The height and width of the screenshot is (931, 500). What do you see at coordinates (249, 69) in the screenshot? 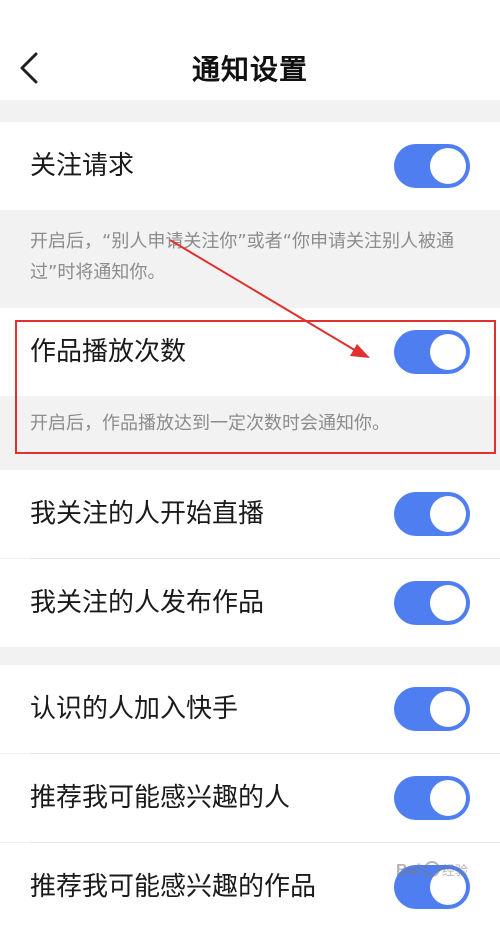
I see `page-title: 通知设置` at bounding box center [249, 69].